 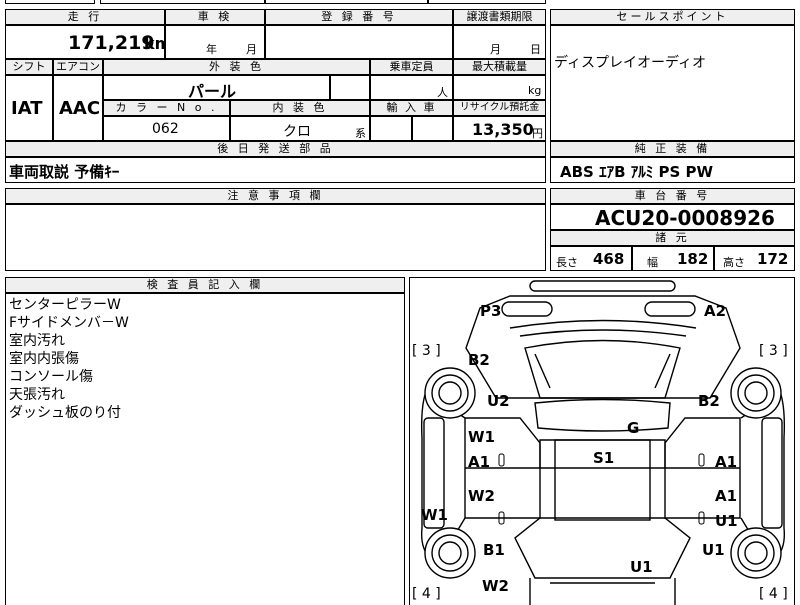 I want to click on mark-p3: P3, so click(x=490, y=311).